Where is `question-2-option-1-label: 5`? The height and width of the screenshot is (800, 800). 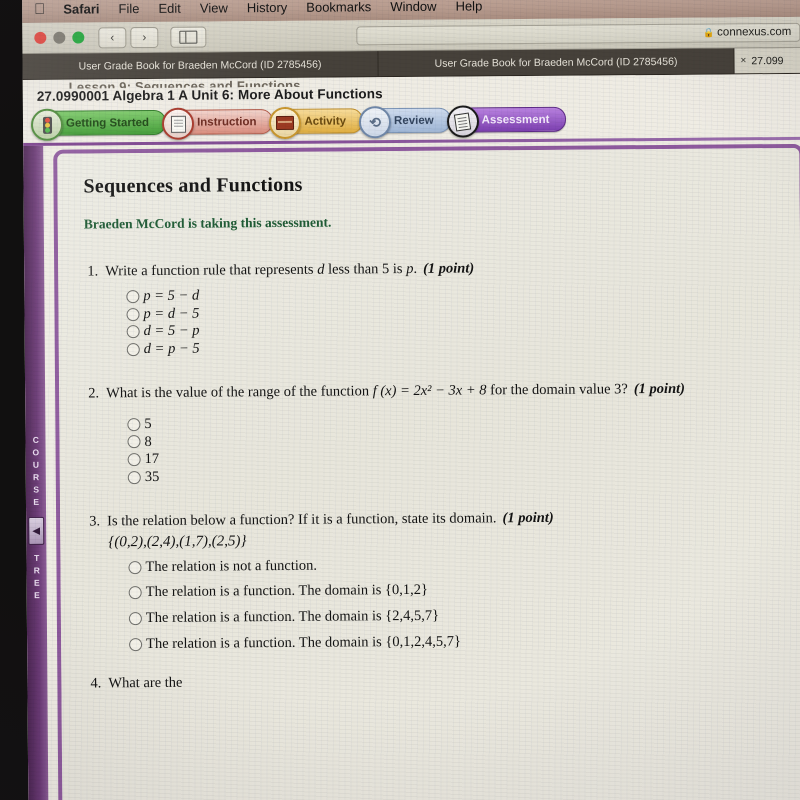 question-2-option-1-label: 5 is located at coordinates (148, 423).